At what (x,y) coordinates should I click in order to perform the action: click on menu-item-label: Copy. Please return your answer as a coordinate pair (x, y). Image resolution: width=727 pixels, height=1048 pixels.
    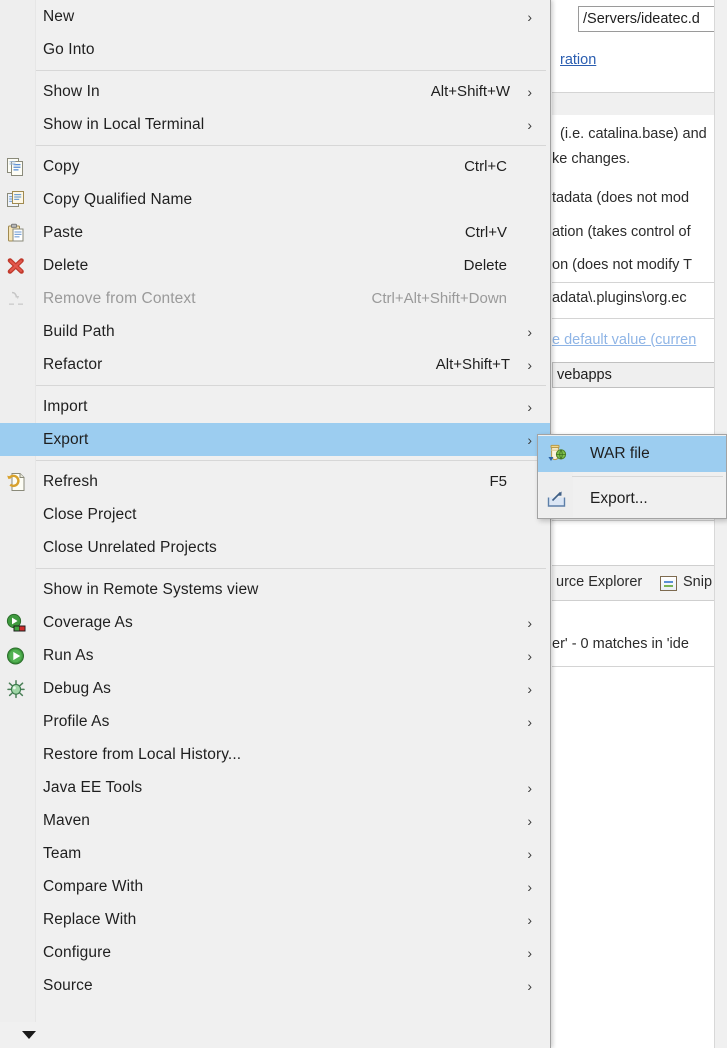
    Looking at the image, I should click on (61, 166).